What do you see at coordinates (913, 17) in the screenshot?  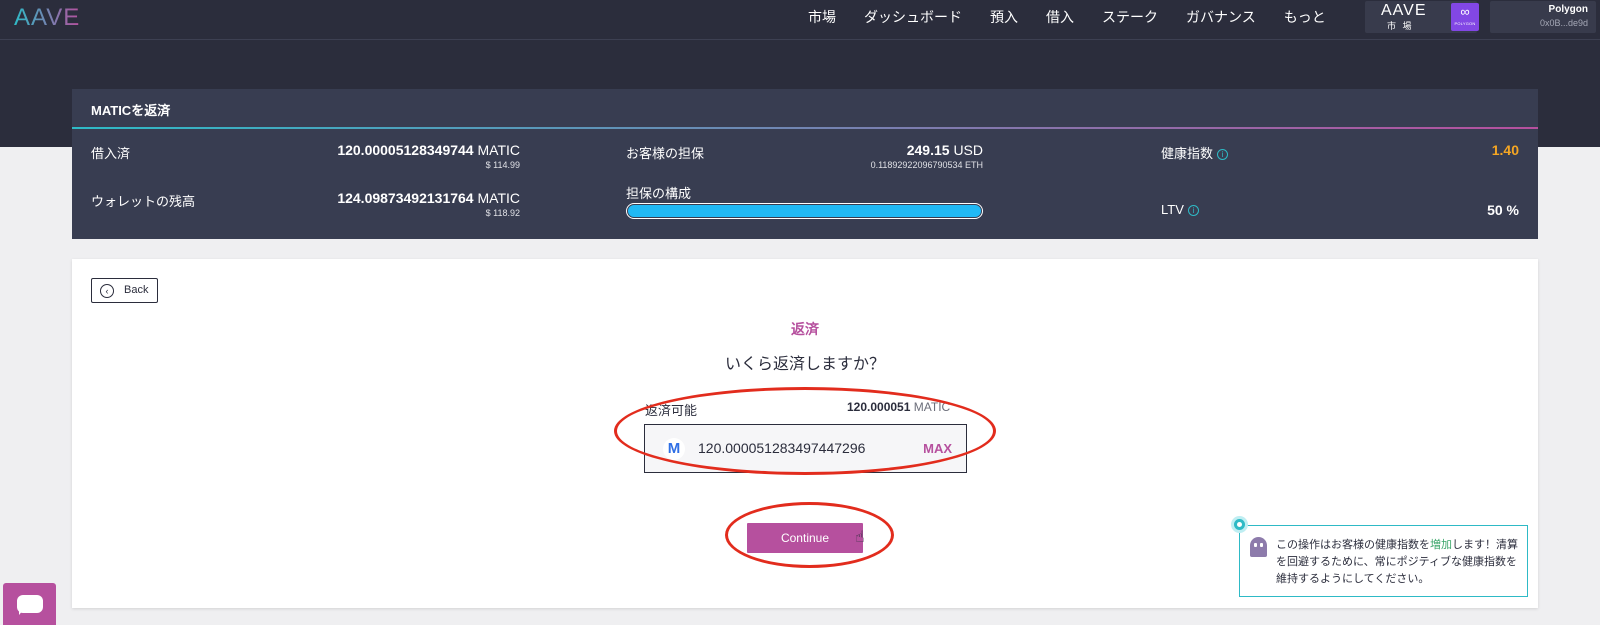 I see `menu-item-dashboard: ダッシュボード` at bounding box center [913, 17].